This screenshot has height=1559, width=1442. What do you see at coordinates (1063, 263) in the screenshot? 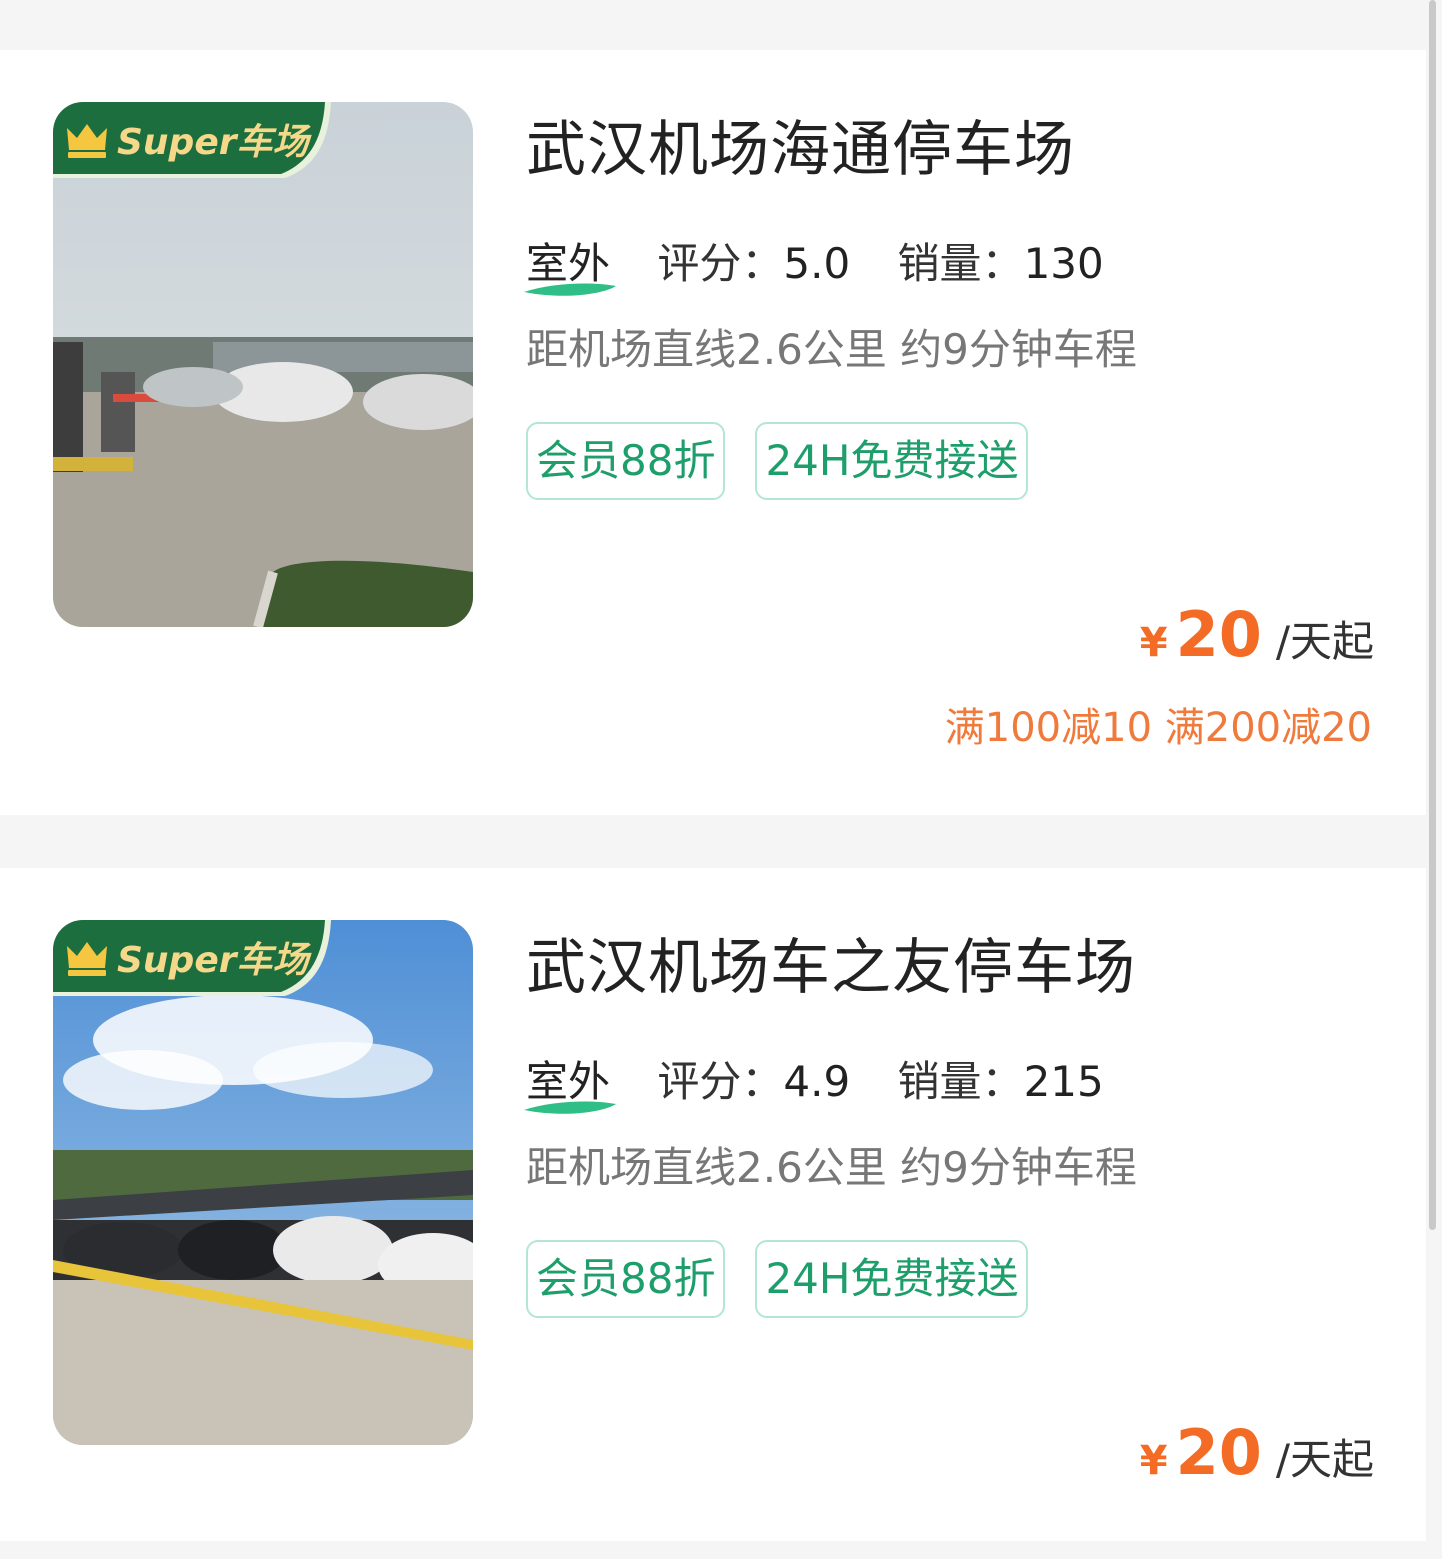
I see `sales-value: 130` at bounding box center [1063, 263].